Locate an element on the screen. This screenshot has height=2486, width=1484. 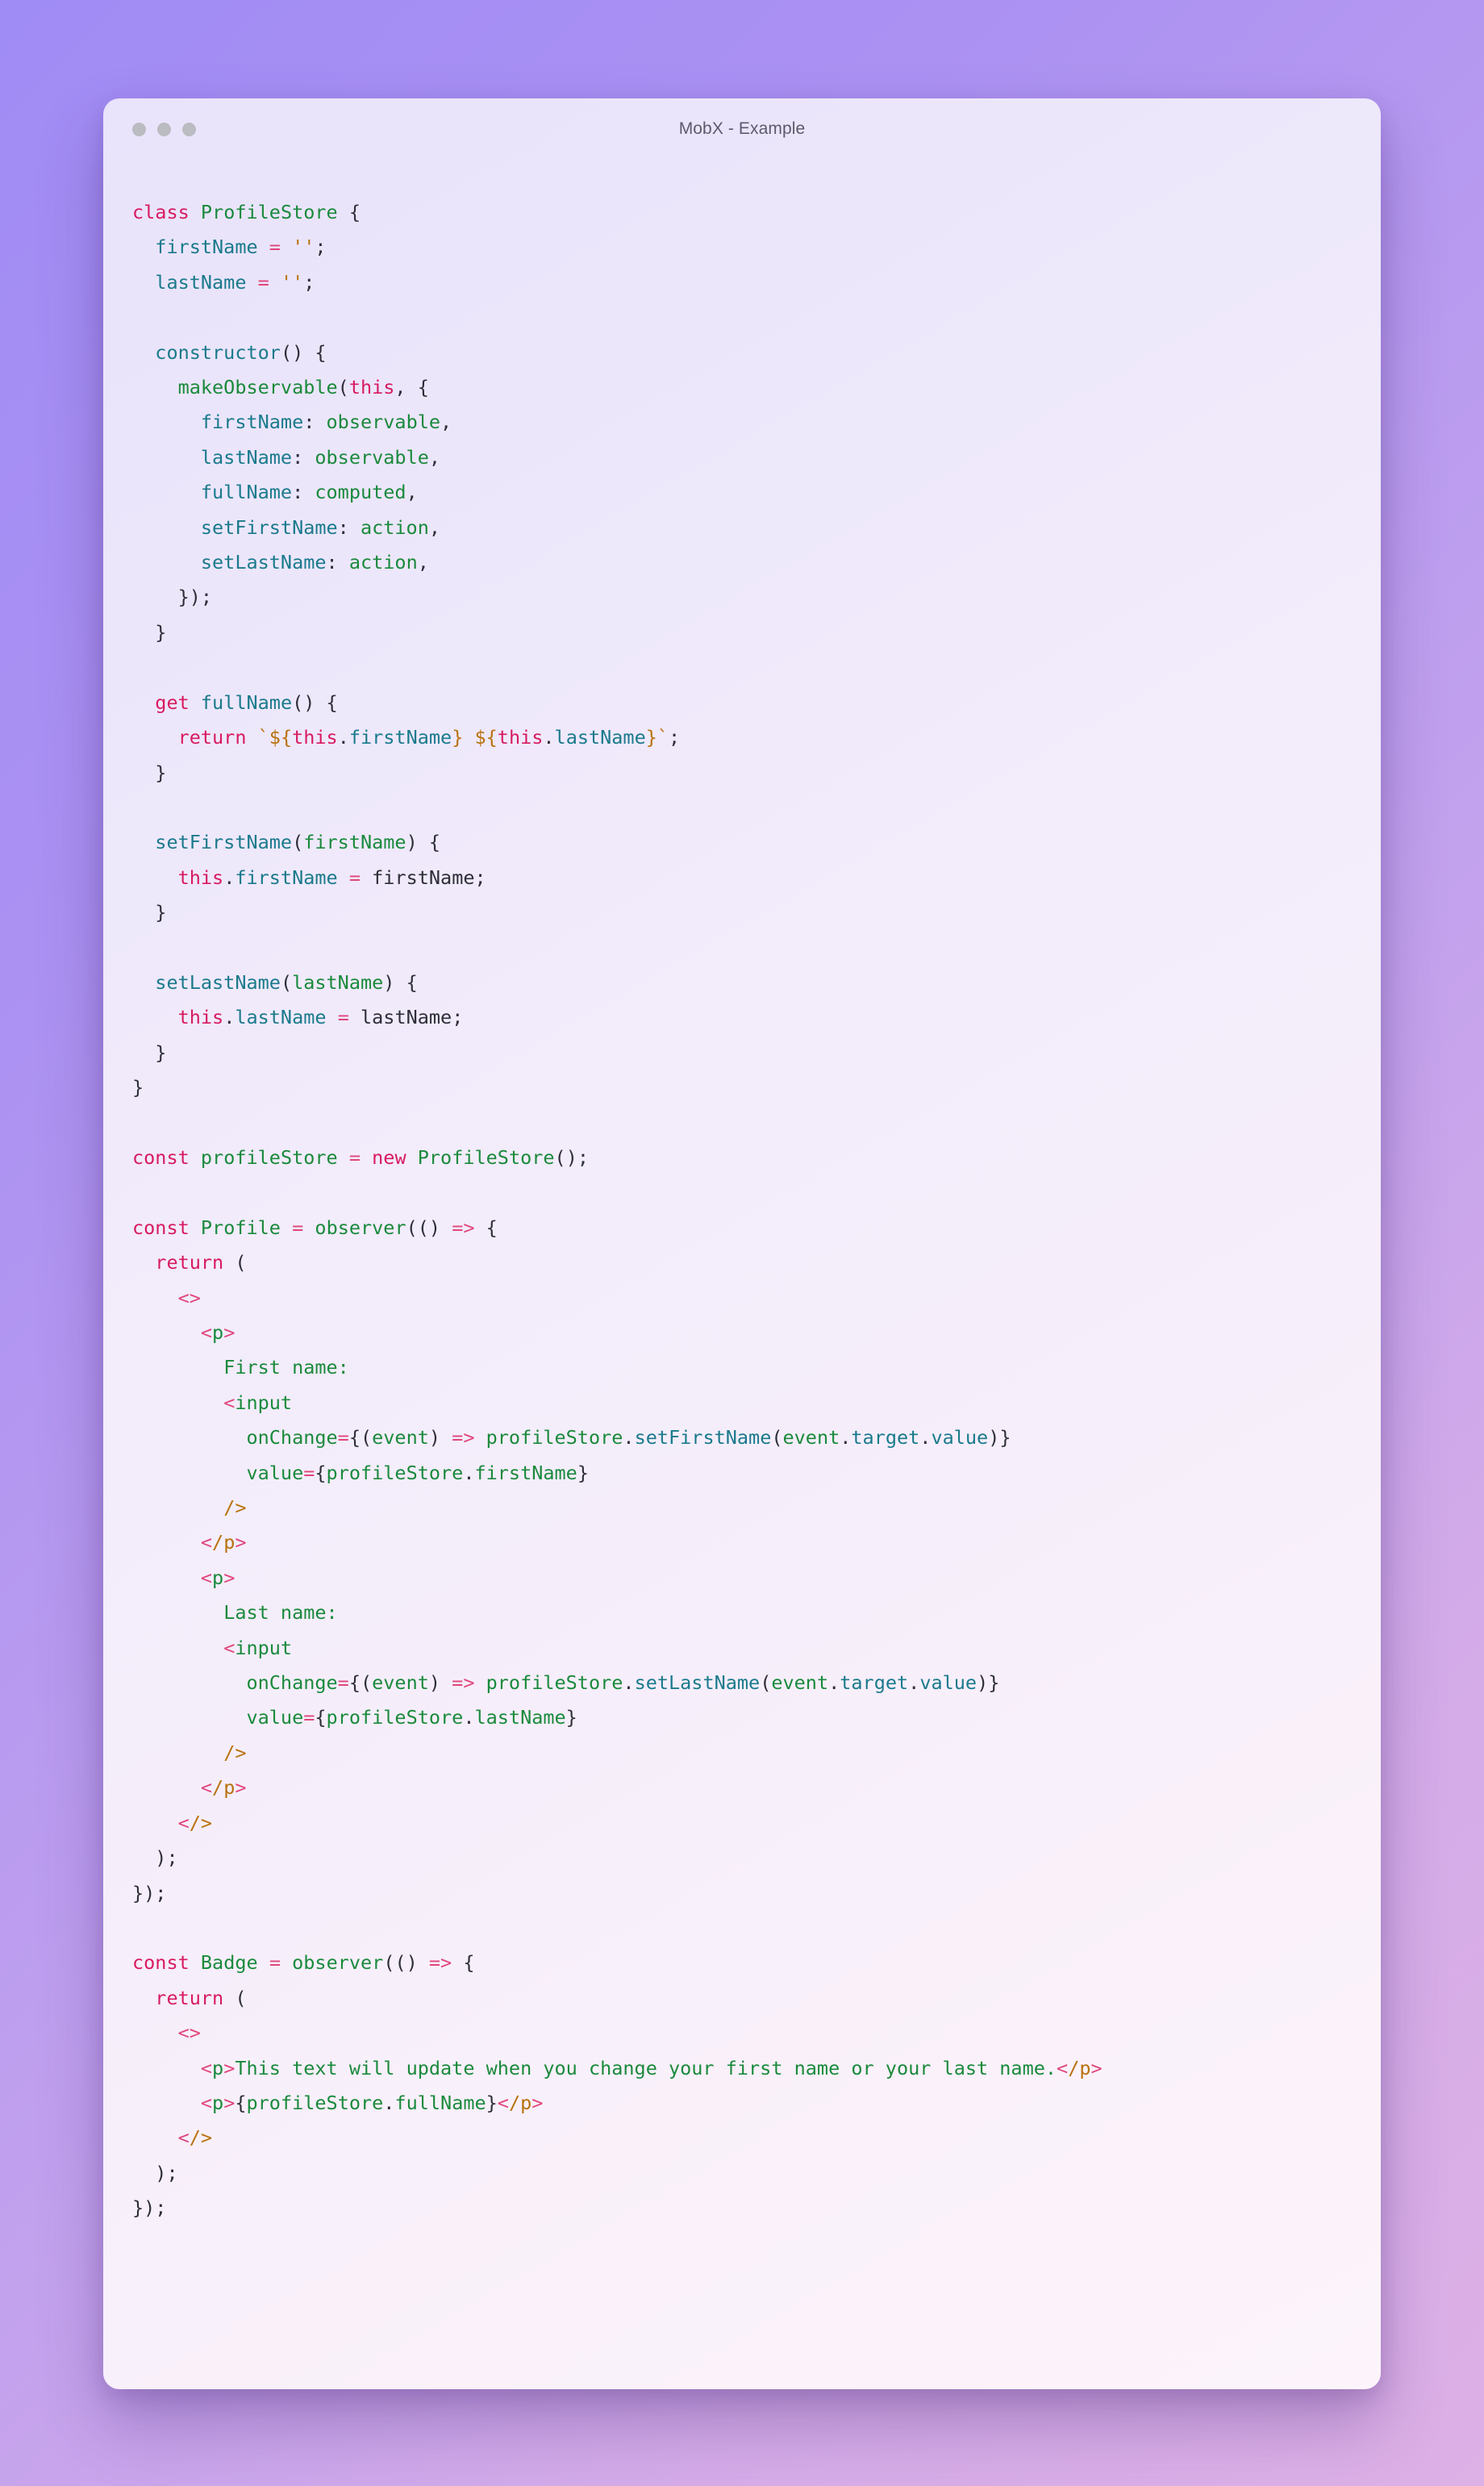
code-line: get fullName() { is located at coordinates (247, 702).